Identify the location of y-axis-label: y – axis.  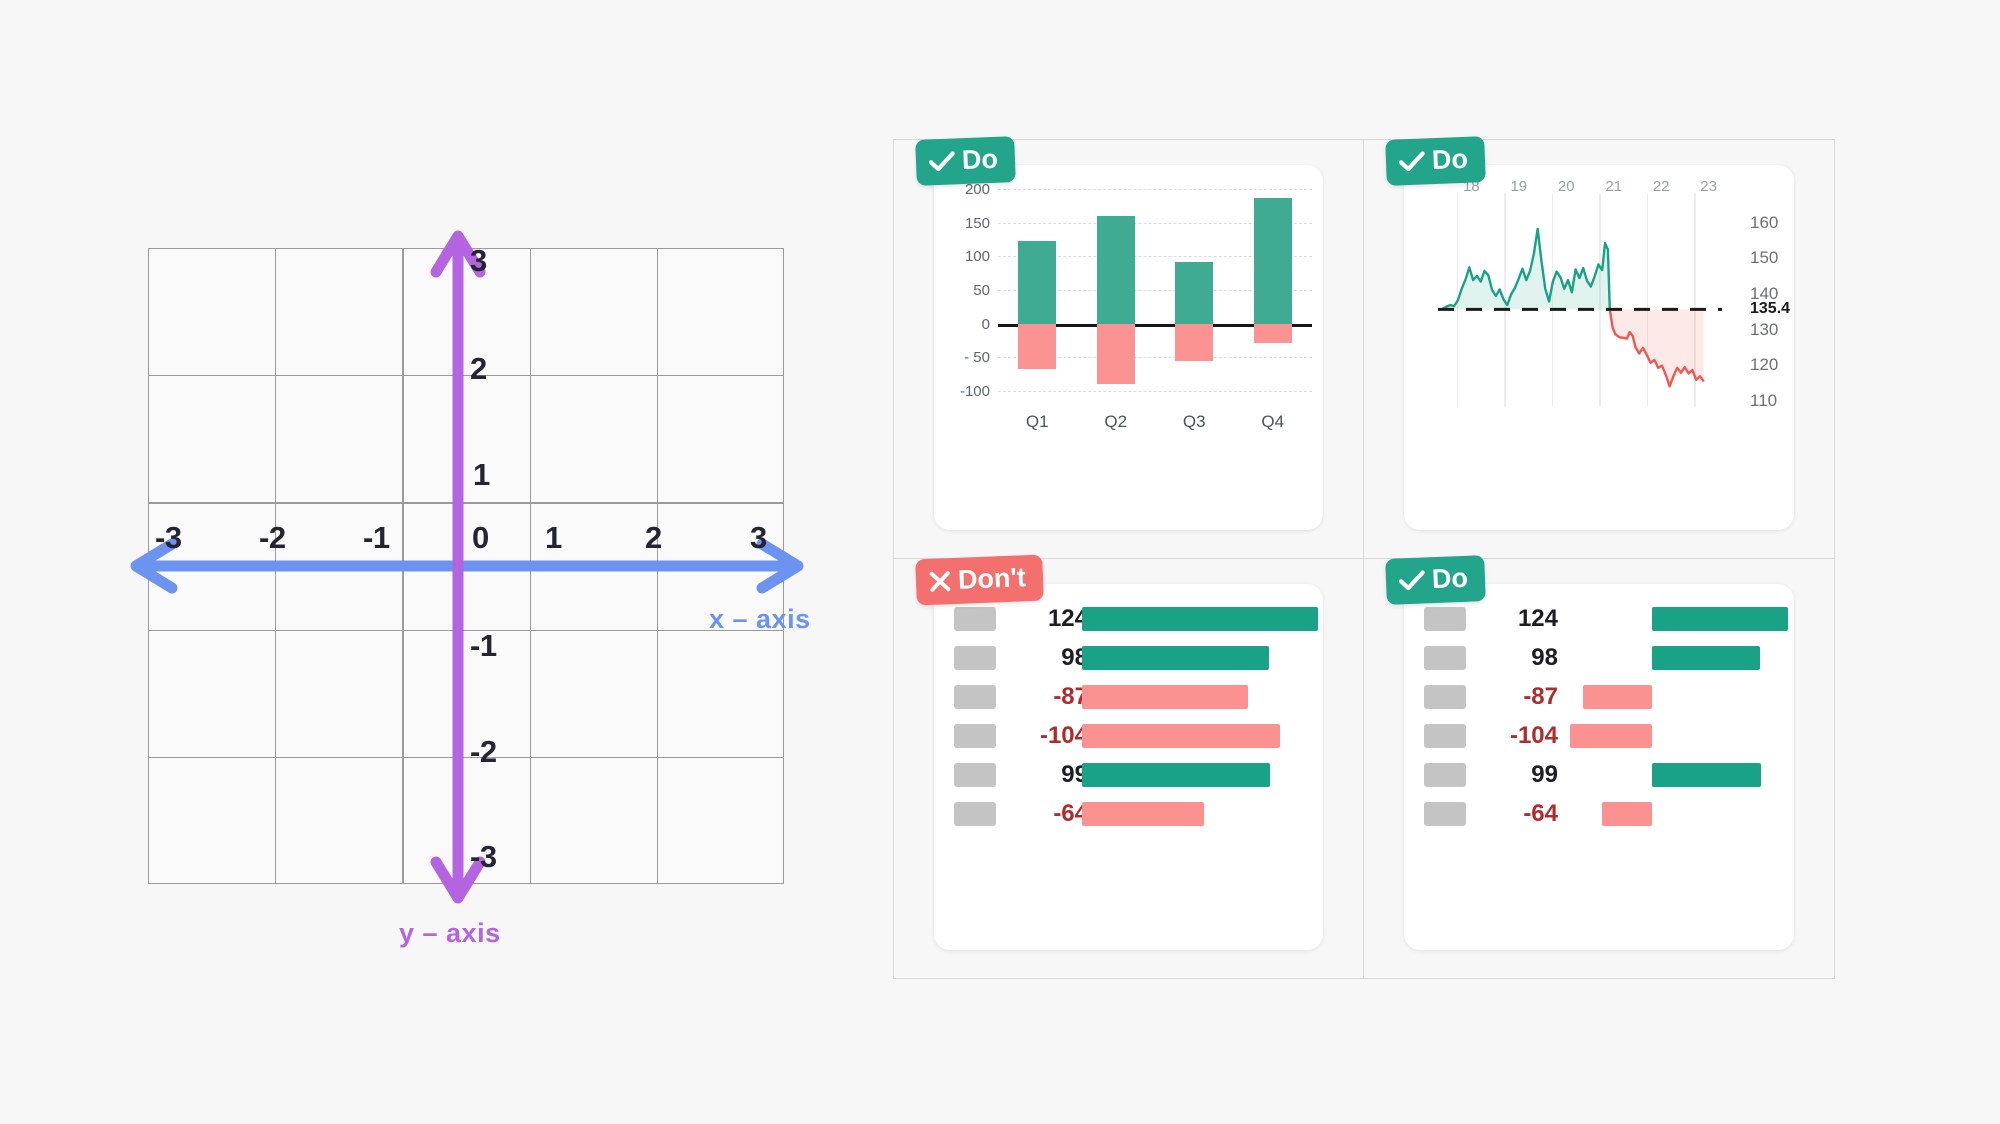
(450, 933).